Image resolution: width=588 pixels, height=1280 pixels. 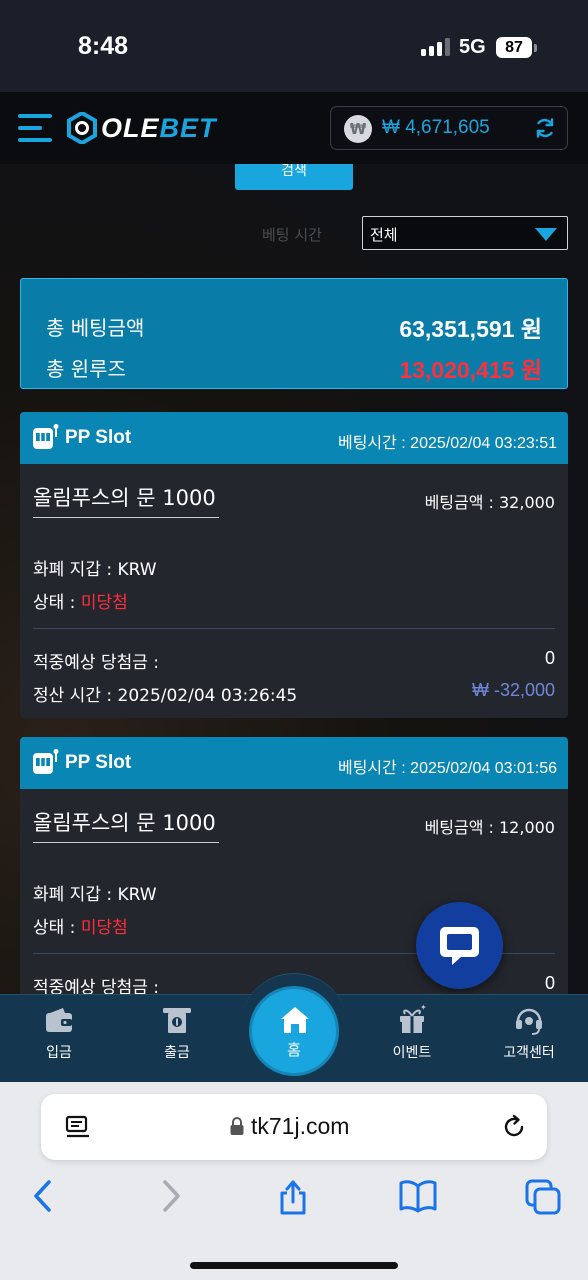 I want to click on back-arrow-icon, so click(x=43, y=1196).